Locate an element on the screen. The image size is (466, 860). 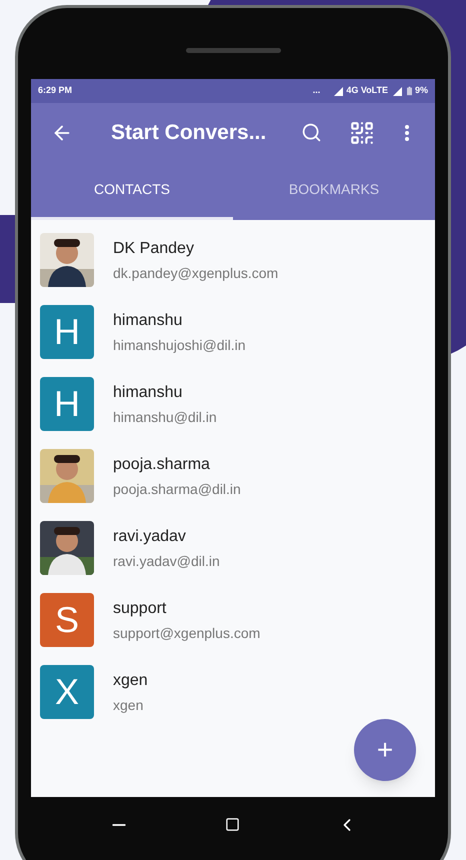
contact-row: DK Pandey dk.pandey@xgenplus.com is located at coordinates (233, 260).